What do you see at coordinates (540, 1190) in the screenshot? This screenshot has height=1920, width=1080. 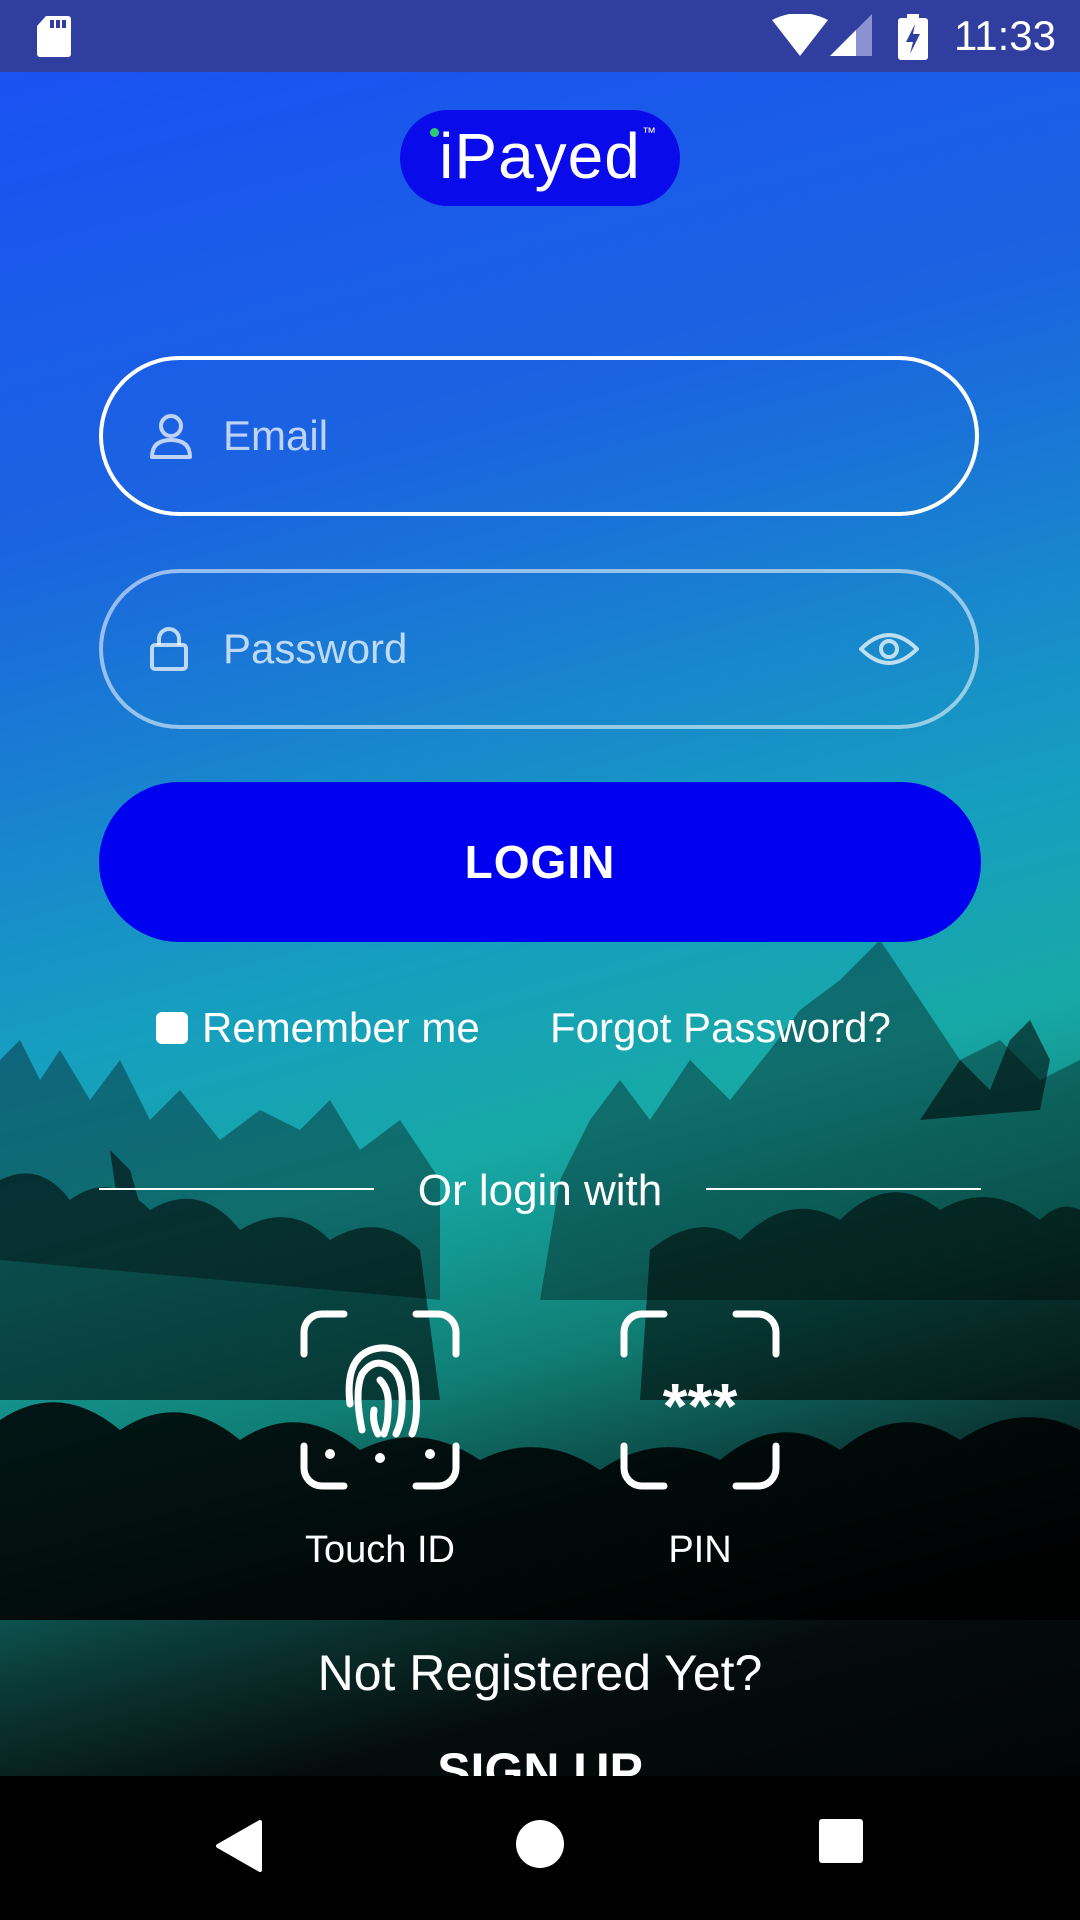 I see `or-login-with-heading: Or login with` at bounding box center [540, 1190].